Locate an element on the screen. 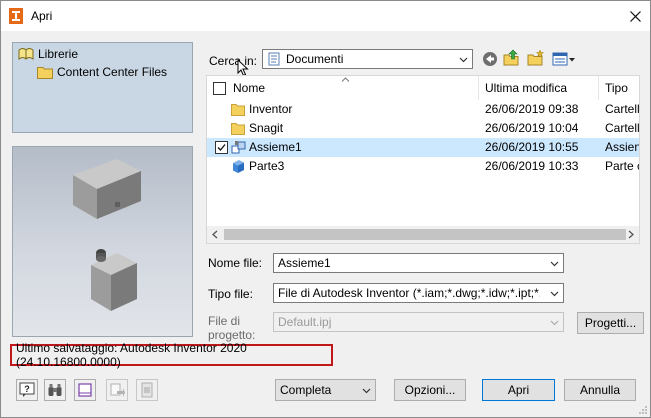 The height and width of the screenshot is (418, 651). scroll-left-icon is located at coordinates (215, 234).